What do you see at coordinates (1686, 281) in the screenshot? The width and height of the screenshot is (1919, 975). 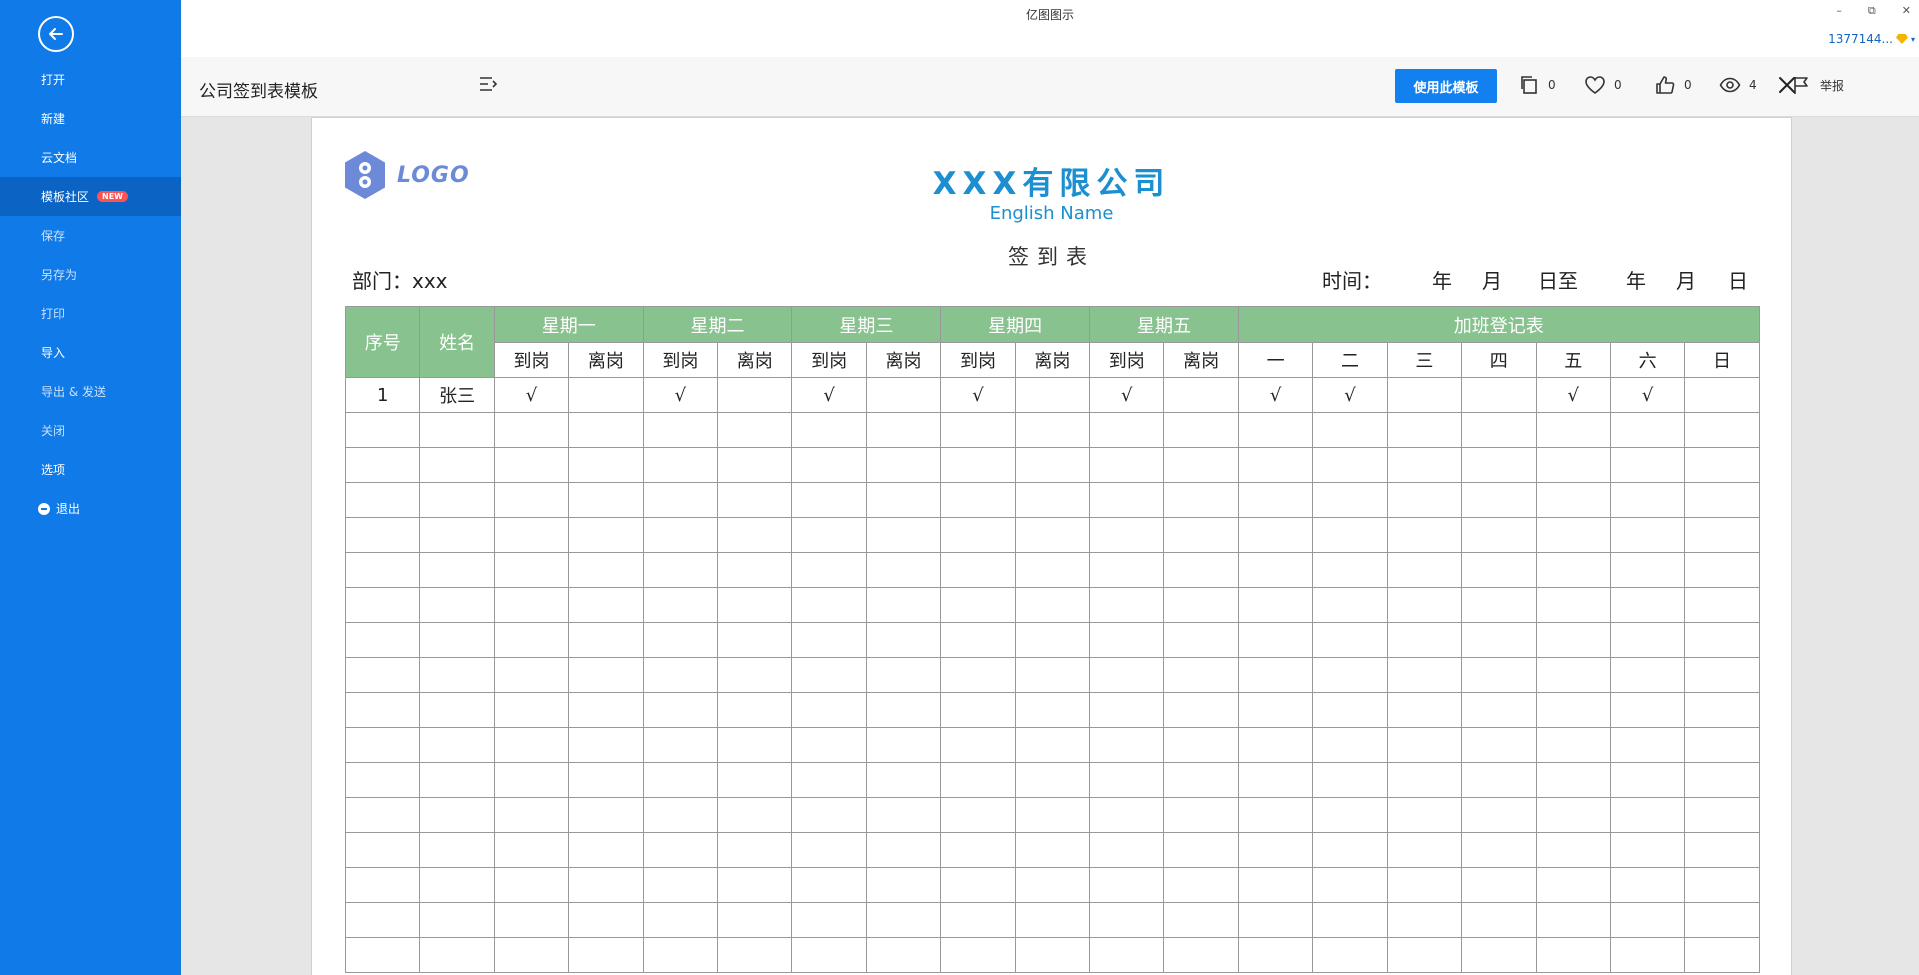 I see `date-month-end: 月` at bounding box center [1686, 281].